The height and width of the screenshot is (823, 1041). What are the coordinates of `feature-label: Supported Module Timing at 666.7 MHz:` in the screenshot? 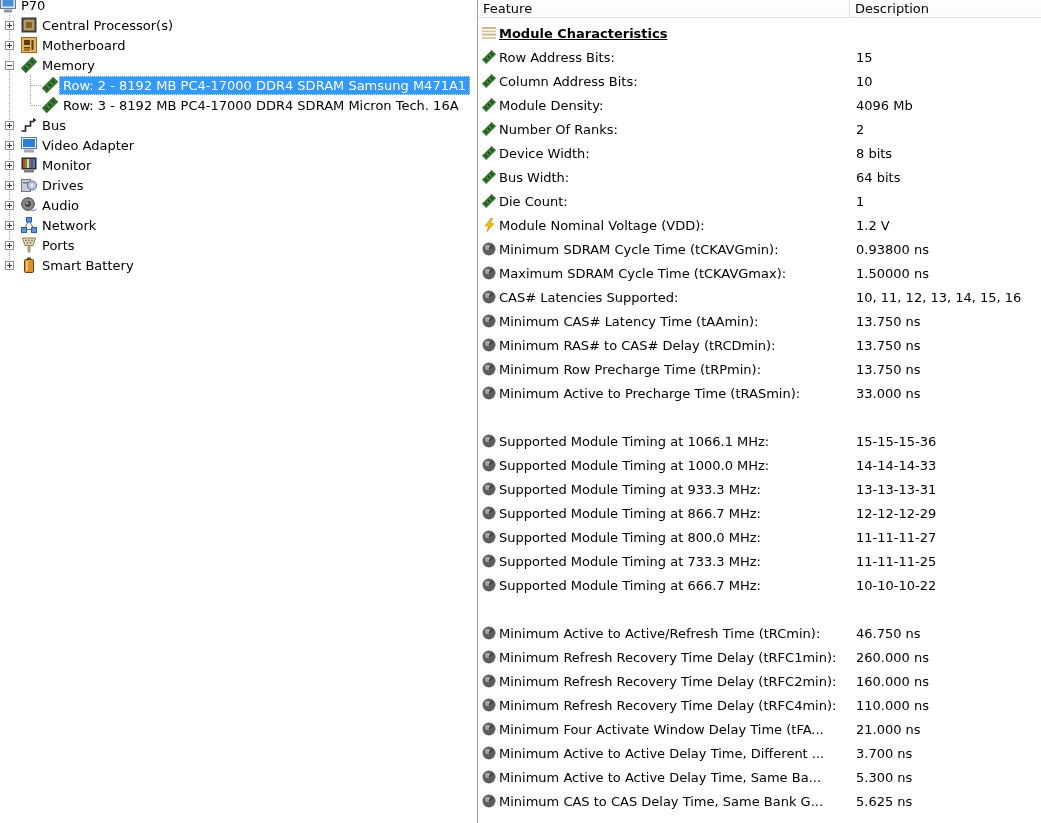 It's located at (630, 585).